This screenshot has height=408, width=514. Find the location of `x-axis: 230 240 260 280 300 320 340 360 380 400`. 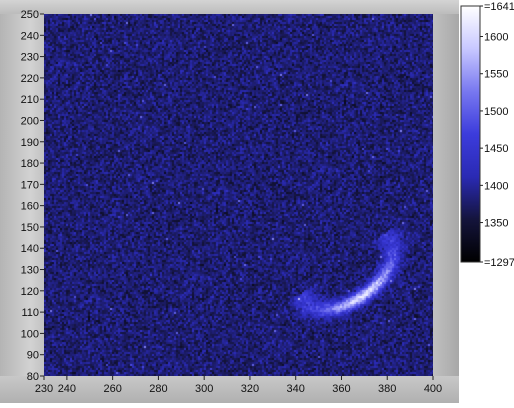

x-axis: 230 240 260 280 300 320 340 360 380 400 is located at coordinates (238, 385).